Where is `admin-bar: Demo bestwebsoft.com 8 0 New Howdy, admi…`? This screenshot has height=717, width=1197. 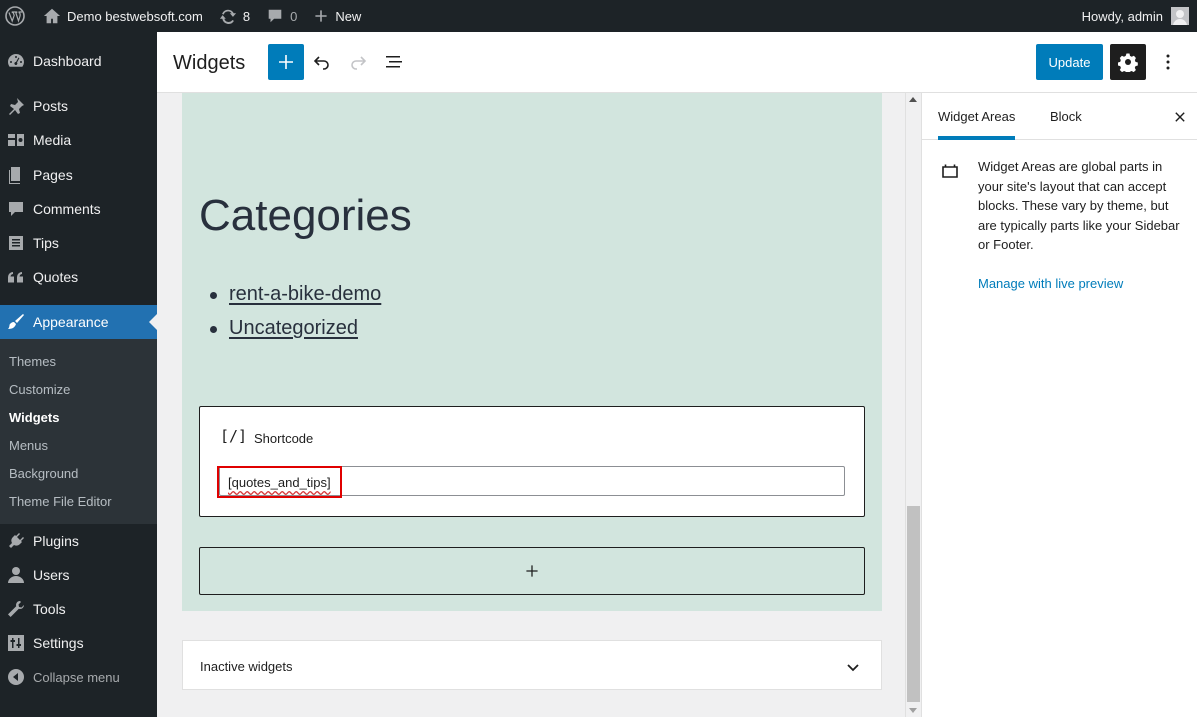 admin-bar: Demo bestwebsoft.com 8 0 New Howdy, admi… is located at coordinates (598, 16).